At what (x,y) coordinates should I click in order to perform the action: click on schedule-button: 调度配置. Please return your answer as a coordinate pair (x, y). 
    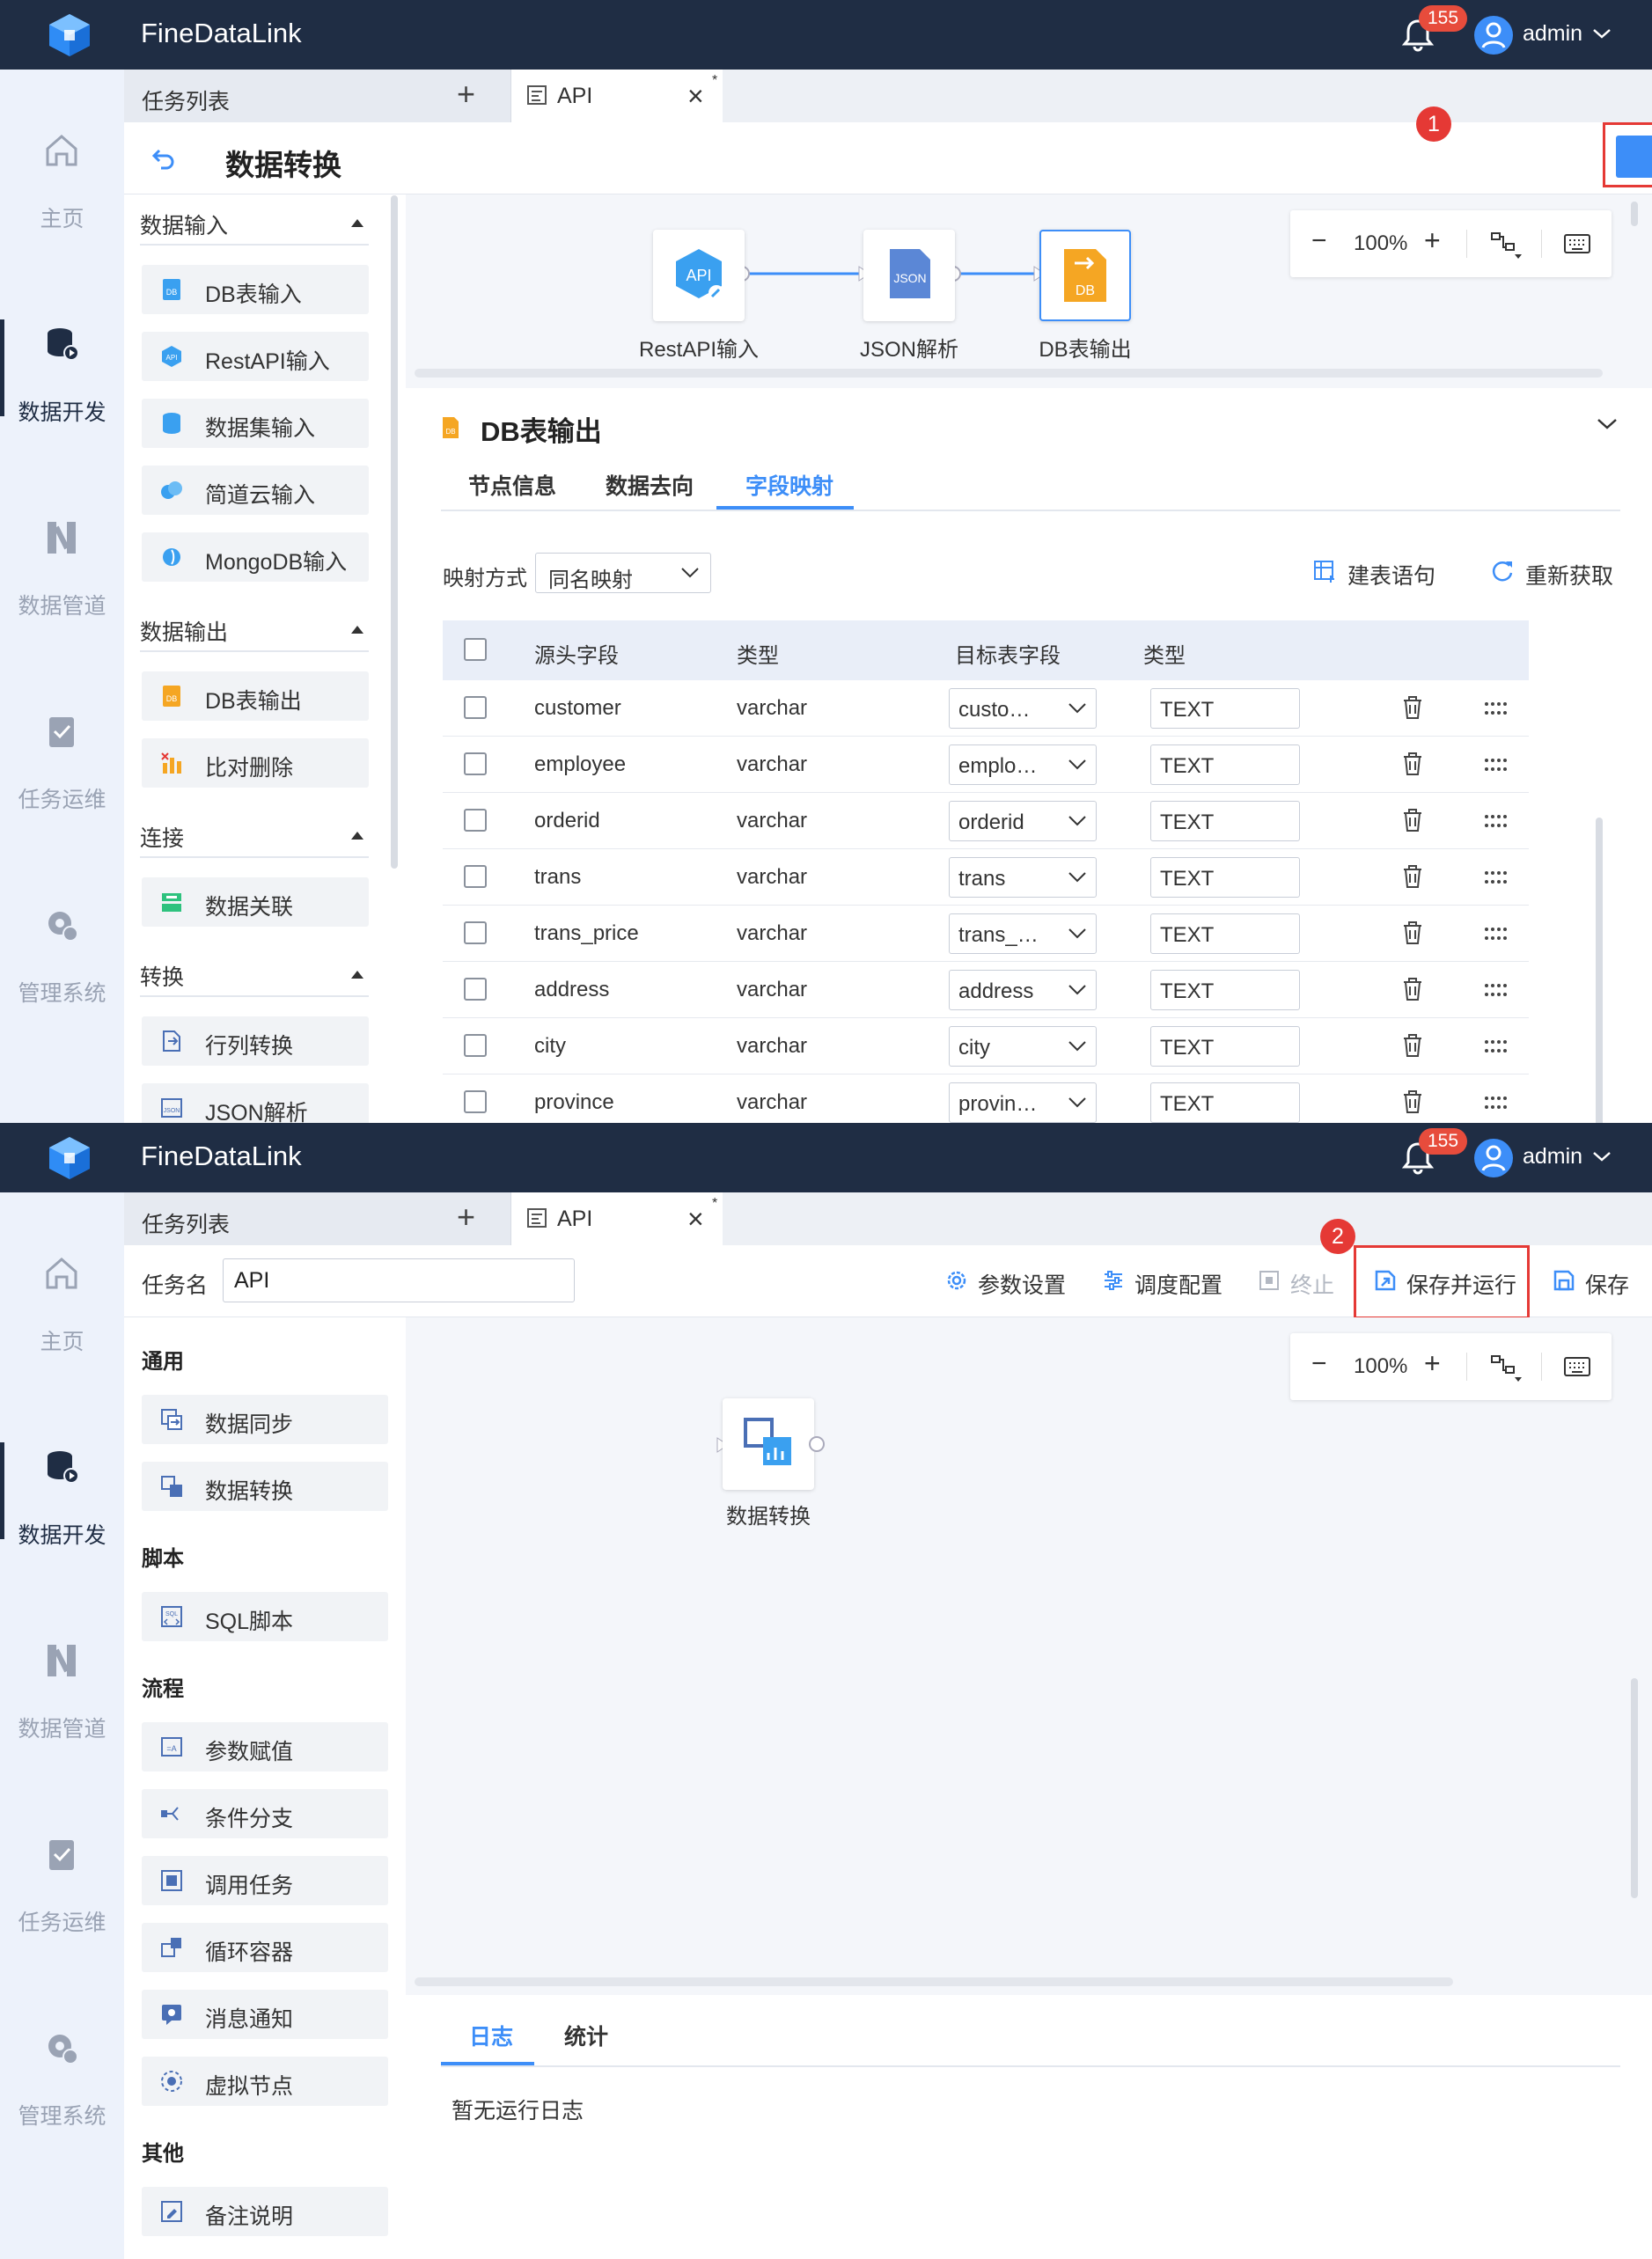
    Looking at the image, I should click on (1163, 1284).